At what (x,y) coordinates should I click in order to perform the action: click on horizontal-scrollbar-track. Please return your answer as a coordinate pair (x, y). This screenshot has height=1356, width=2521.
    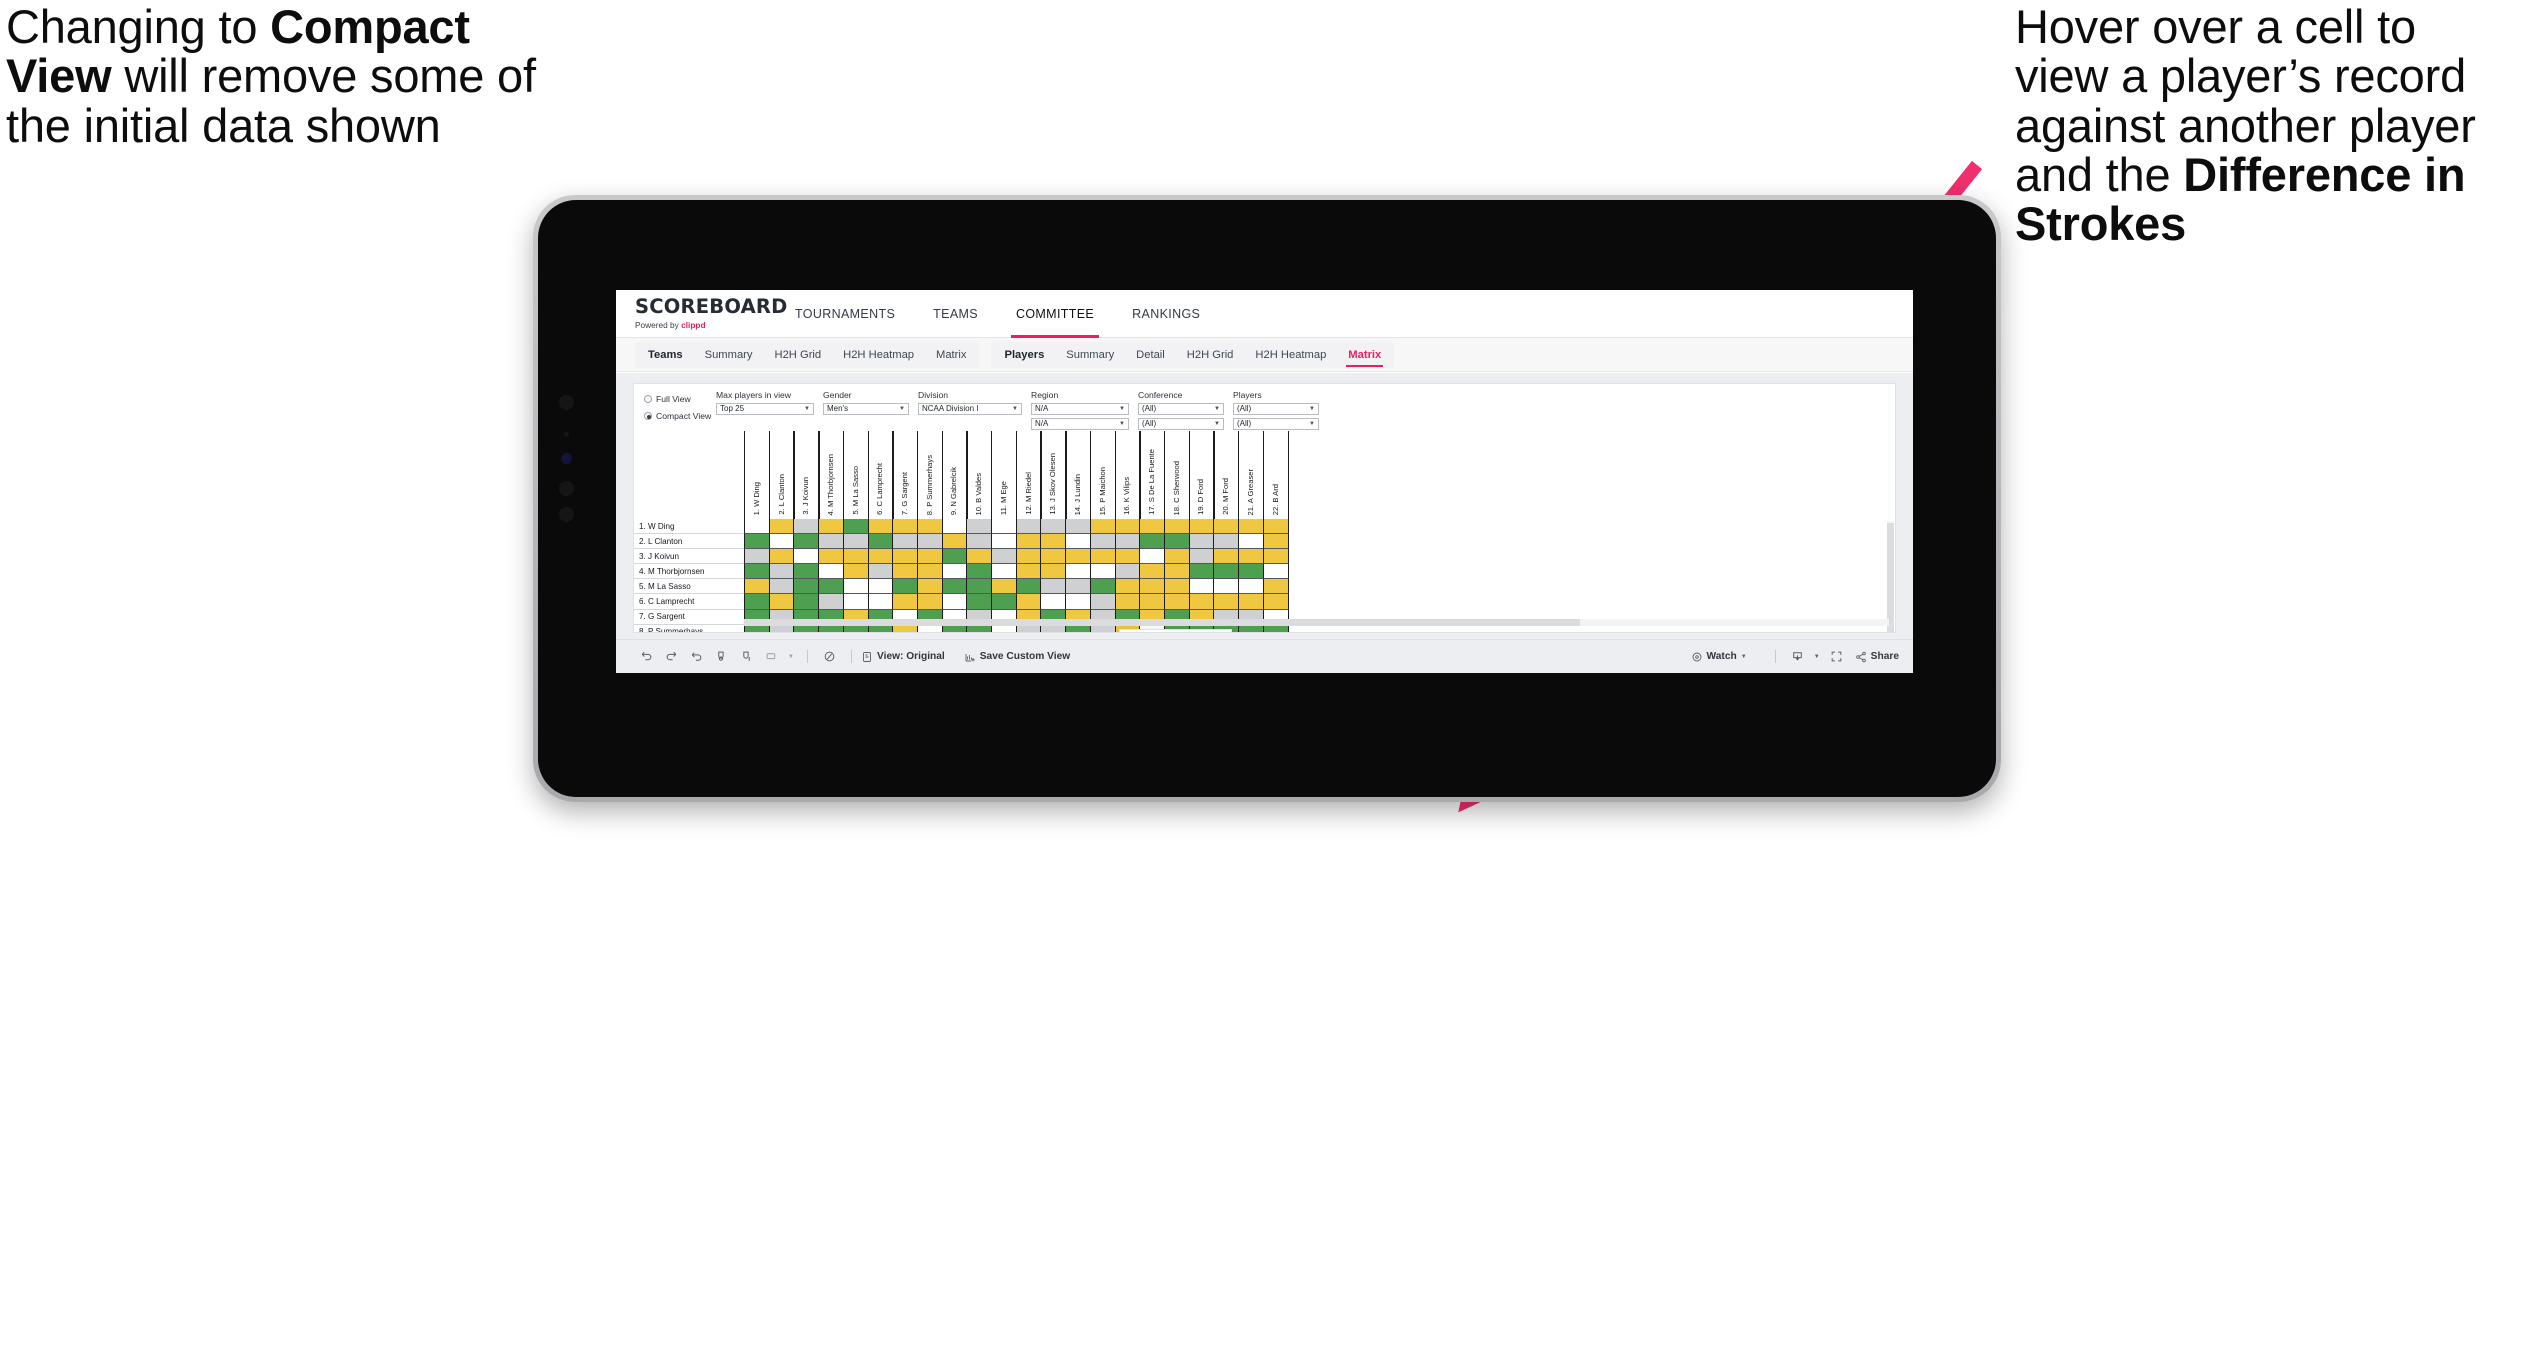
    Looking at the image, I should click on (1316, 622).